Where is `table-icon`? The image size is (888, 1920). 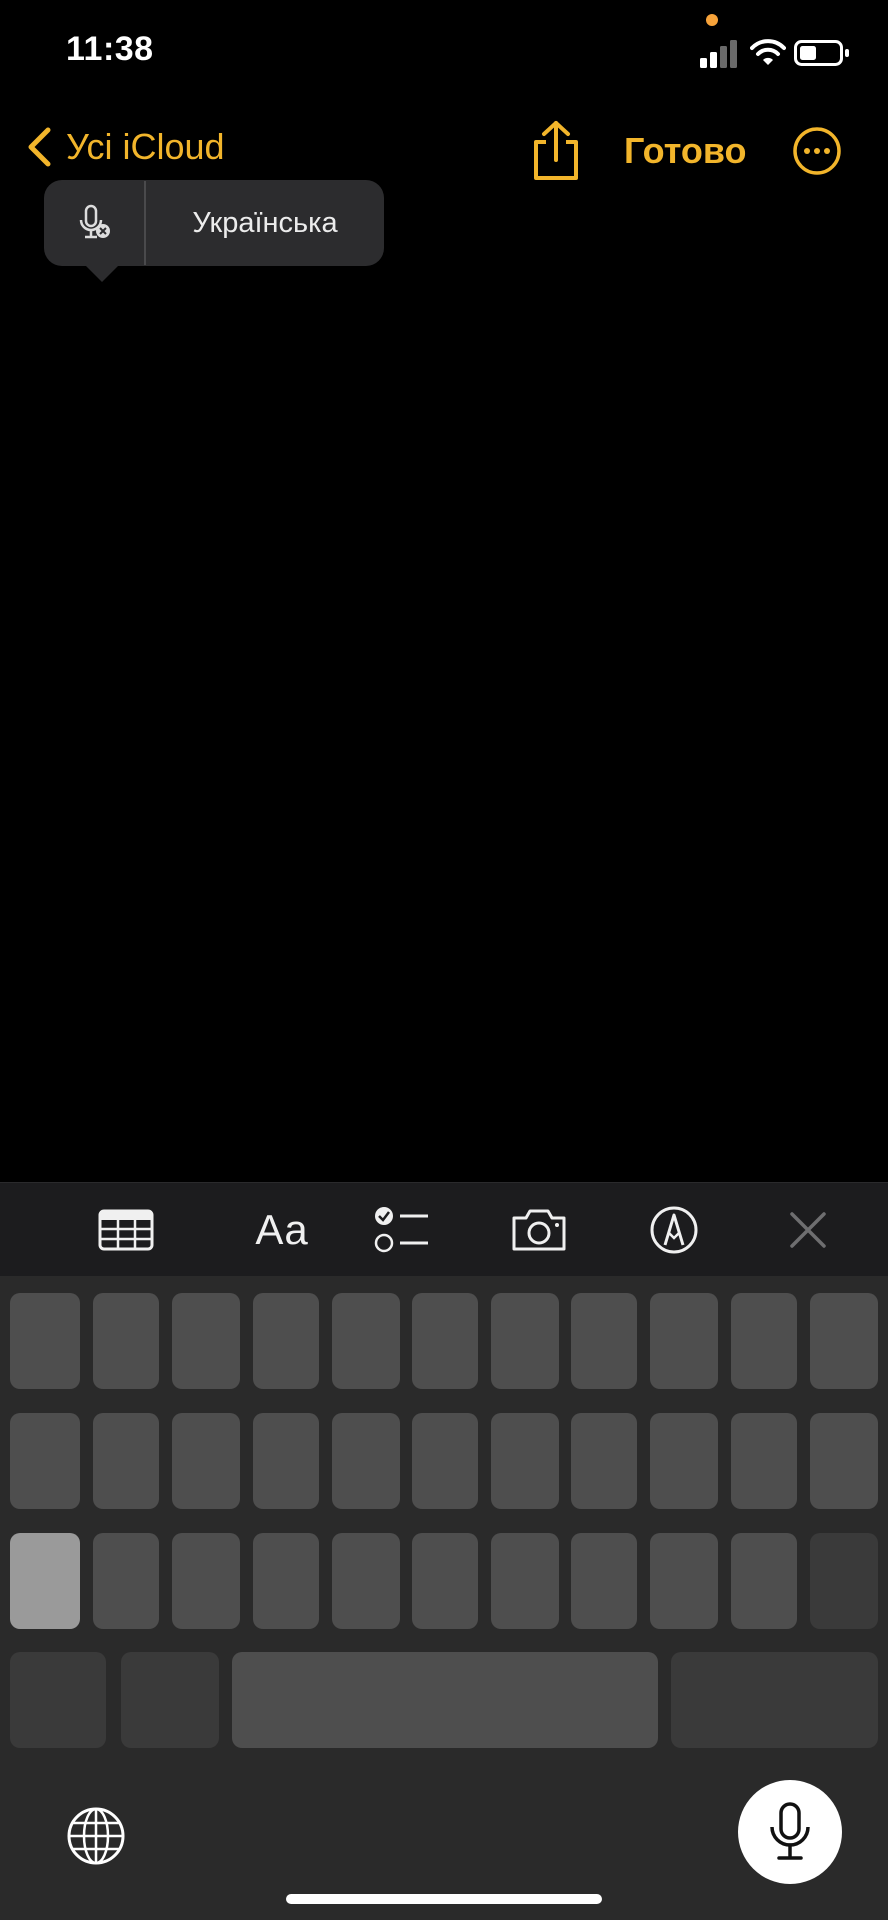
table-icon is located at coordinates (126, 1230).